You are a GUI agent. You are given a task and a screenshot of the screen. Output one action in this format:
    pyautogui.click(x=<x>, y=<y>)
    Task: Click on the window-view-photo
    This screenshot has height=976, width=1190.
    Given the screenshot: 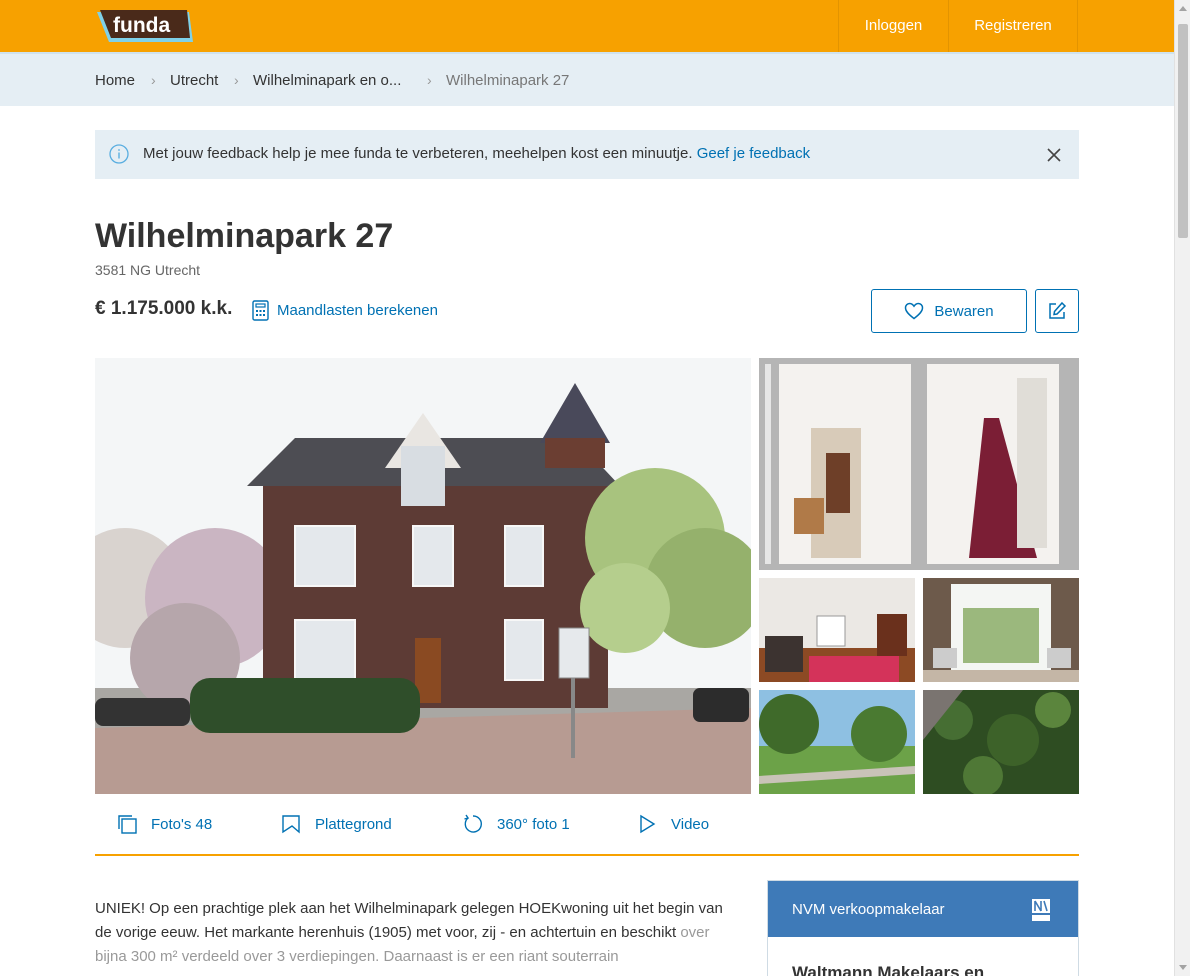 What is the action you would take?
    pyautogui.click(x=1001, y=630)
    